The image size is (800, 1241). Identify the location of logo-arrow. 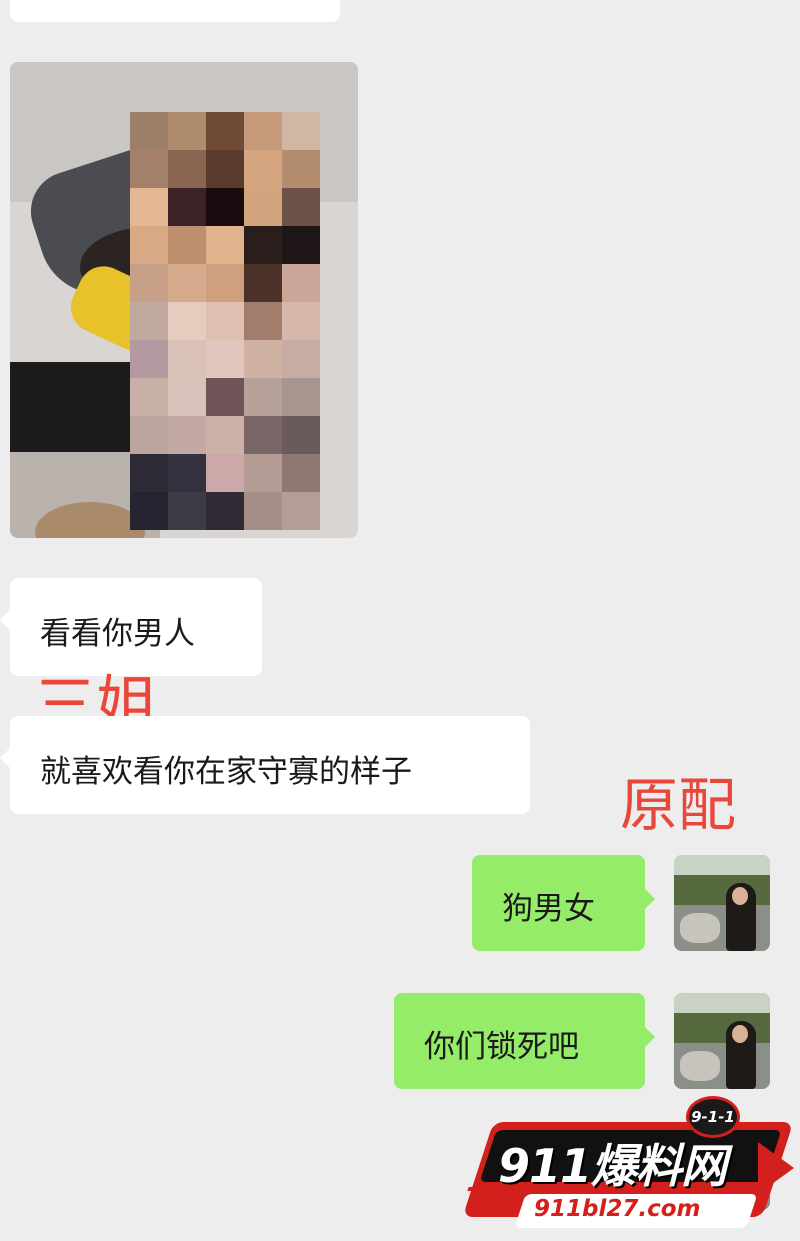
(776, 1168).